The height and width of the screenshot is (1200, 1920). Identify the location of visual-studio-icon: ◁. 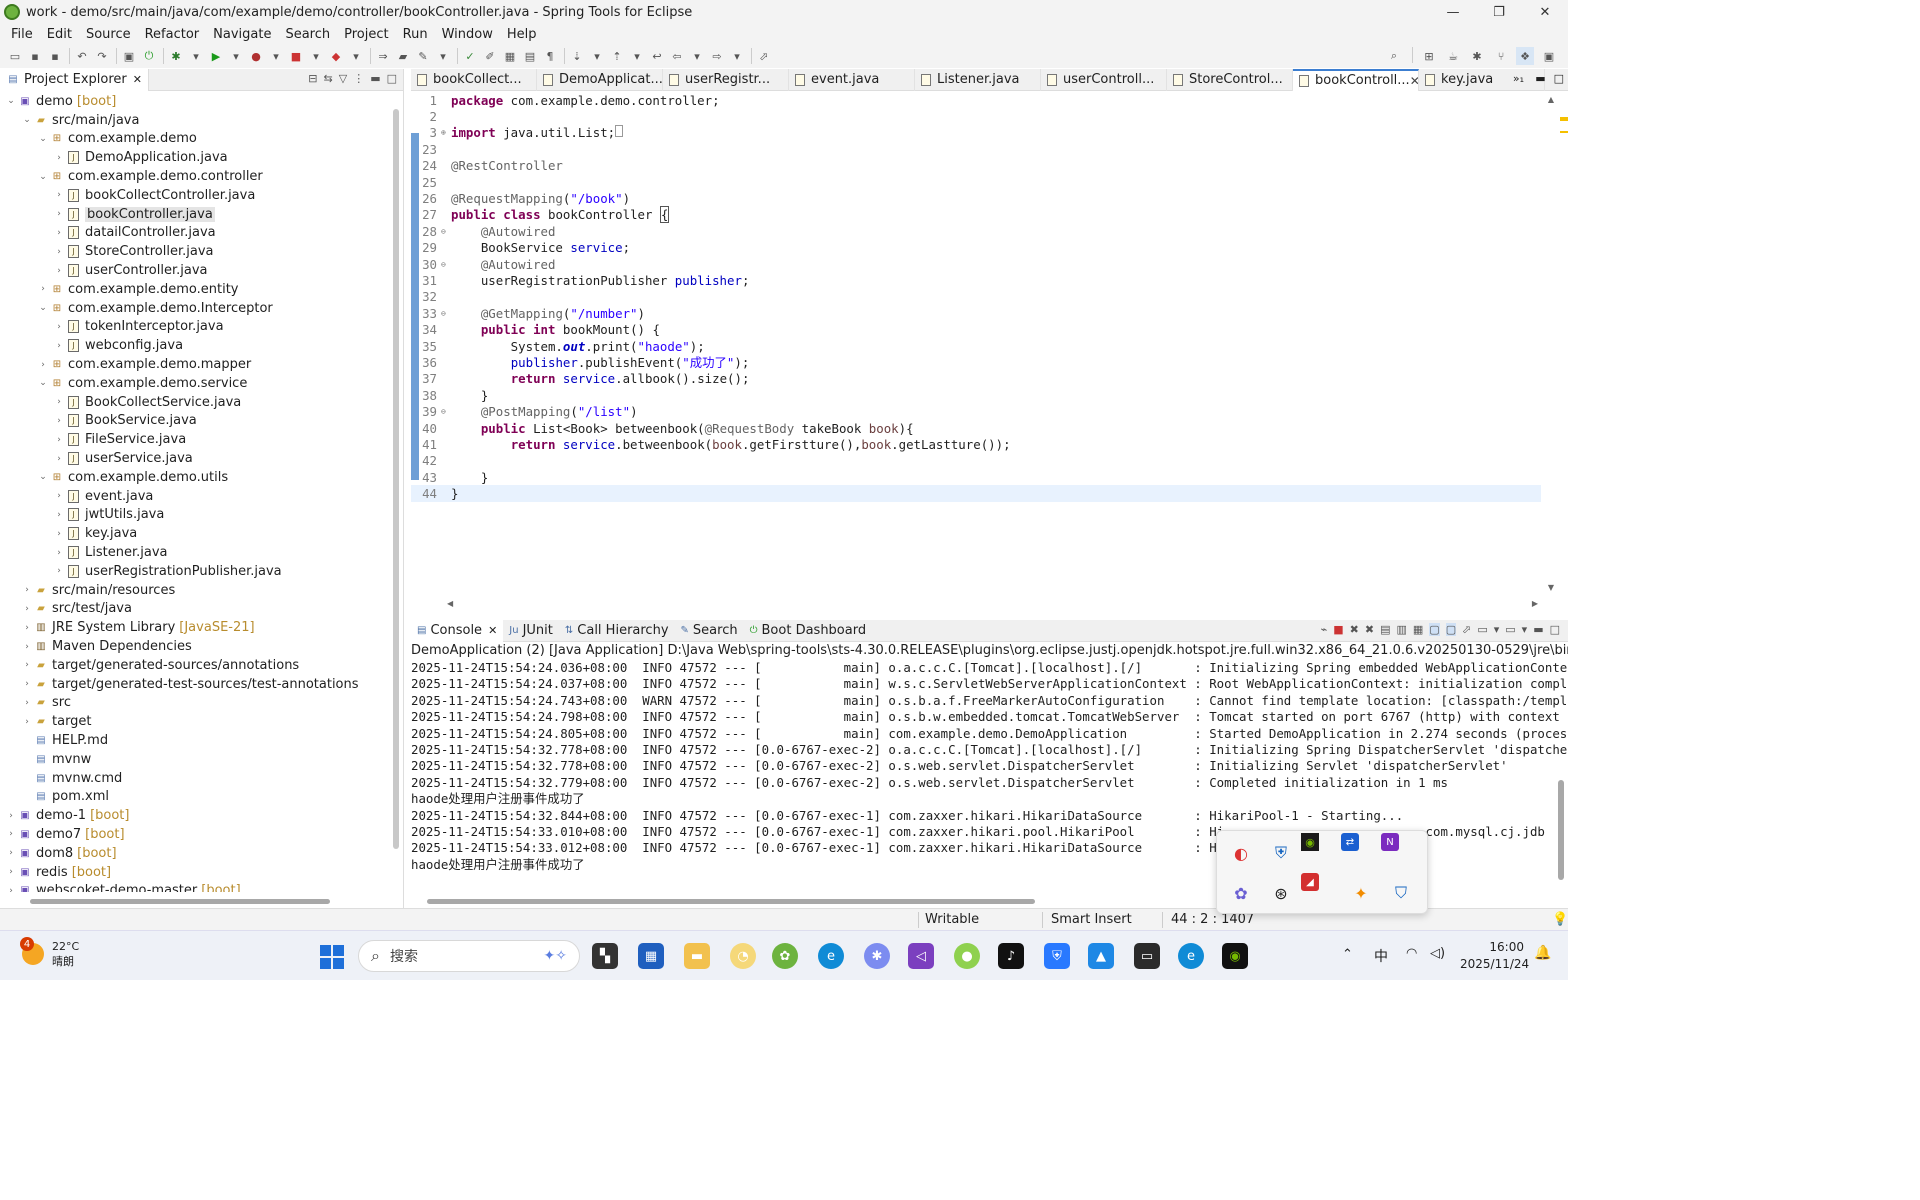
(921, 956).